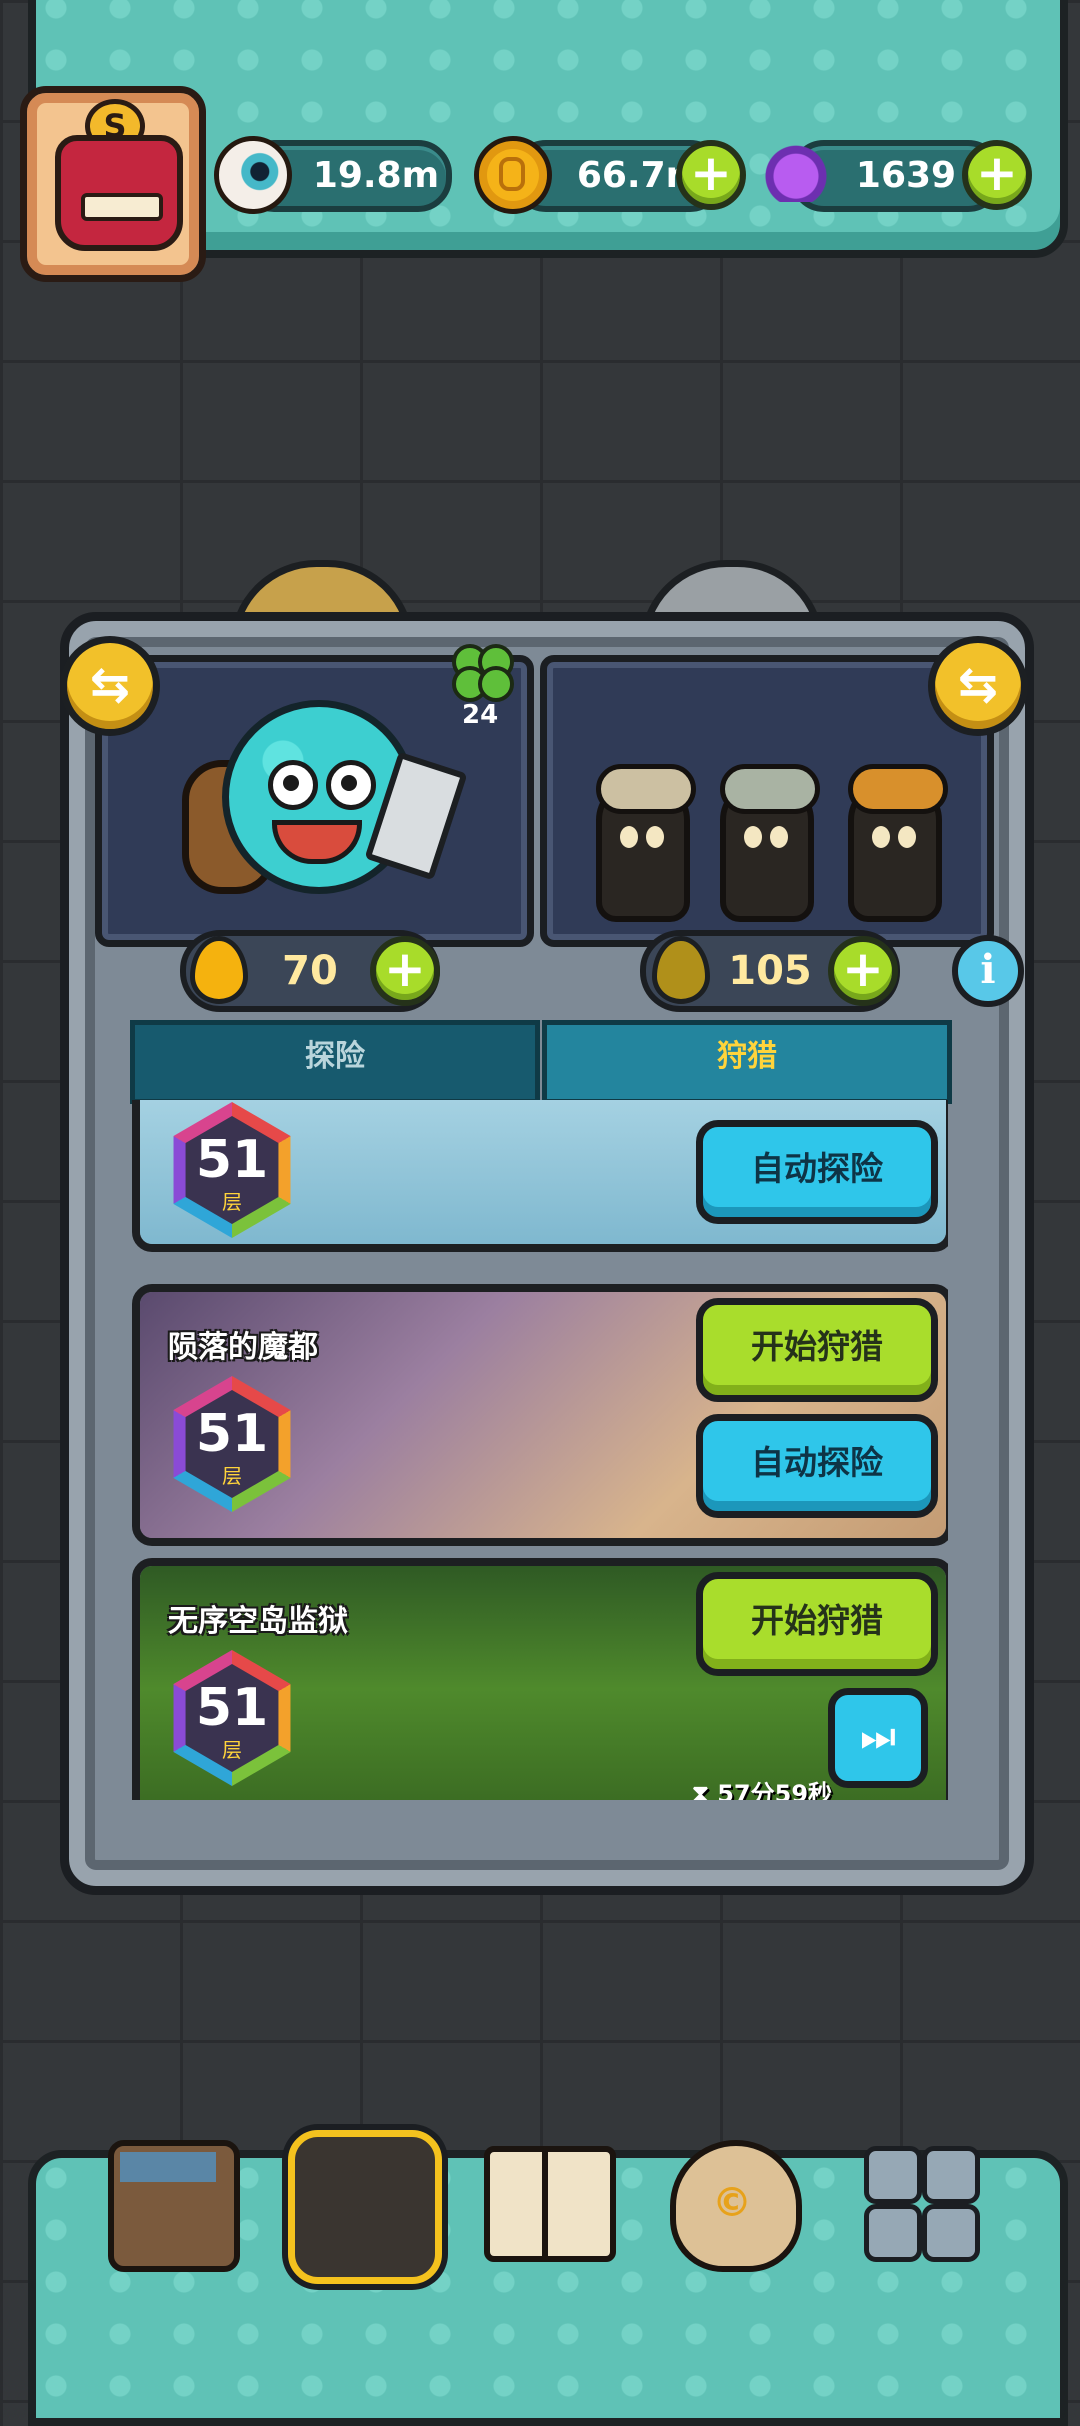 The width and height of the screenshot is (1080, 2426). Describe the element at coordinates (405, 971) in the screenshot. I see `add-gold-drops-button: +` at that location.